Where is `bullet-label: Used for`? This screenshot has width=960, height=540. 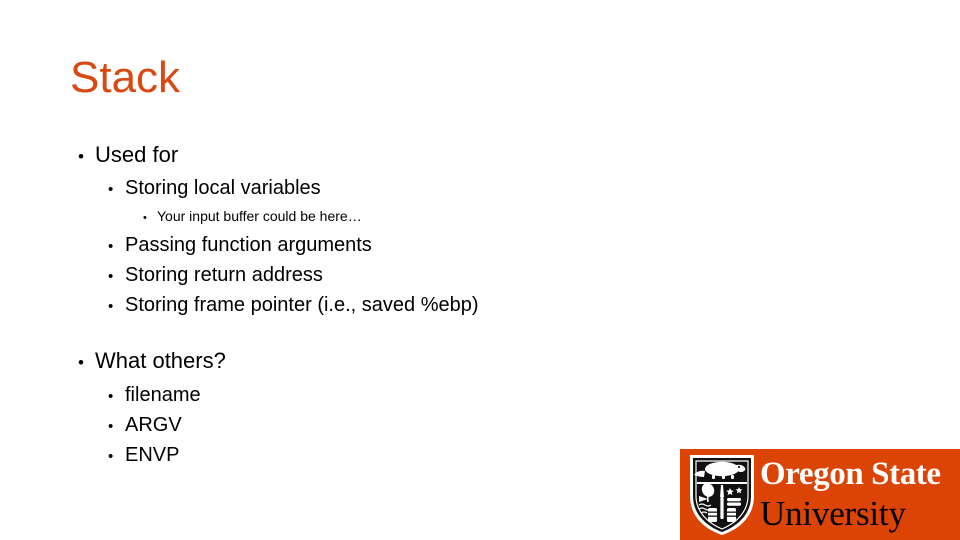 bullet-label: Used for is located at coordinates (137, 154).